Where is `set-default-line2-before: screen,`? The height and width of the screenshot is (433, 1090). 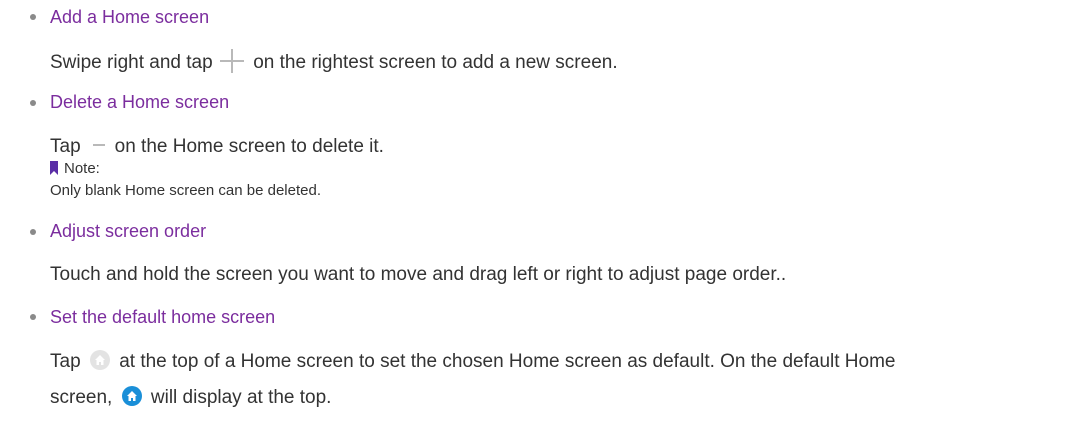 set-default-line2-before: screen, is located at coordinates (84, 397).